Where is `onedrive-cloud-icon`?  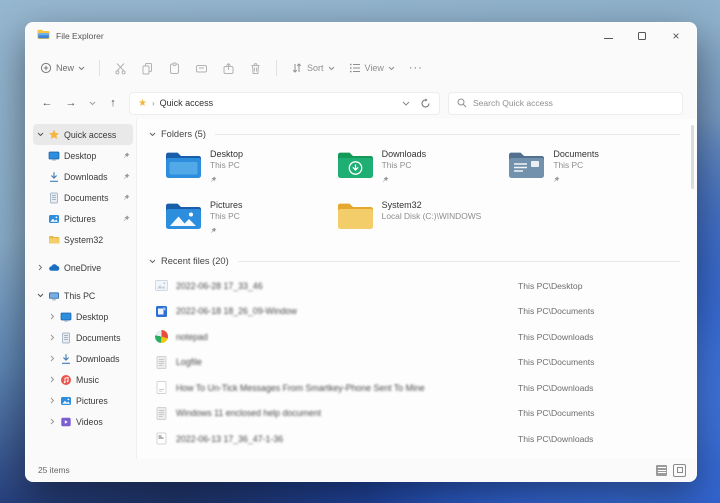 onedrive-cloud-icon is located at coordinates (54, 267).